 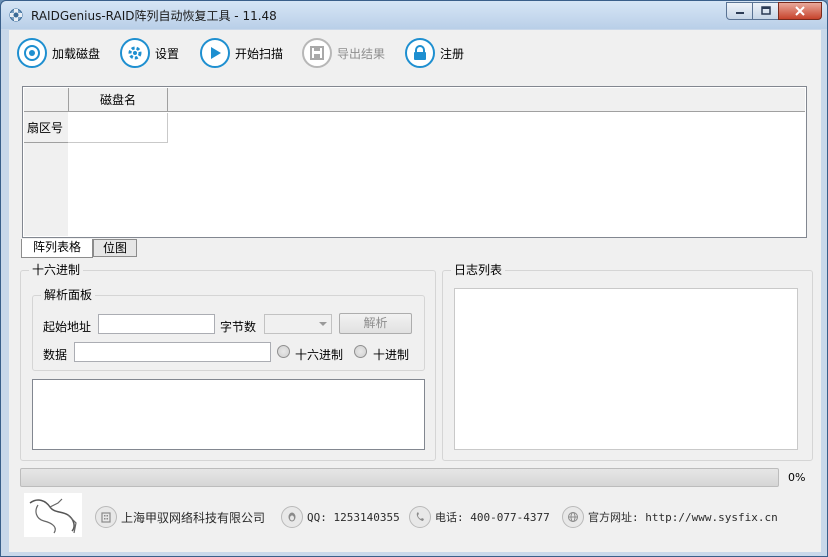 I want to click on hex-output-area, so click(x=228, y=414).